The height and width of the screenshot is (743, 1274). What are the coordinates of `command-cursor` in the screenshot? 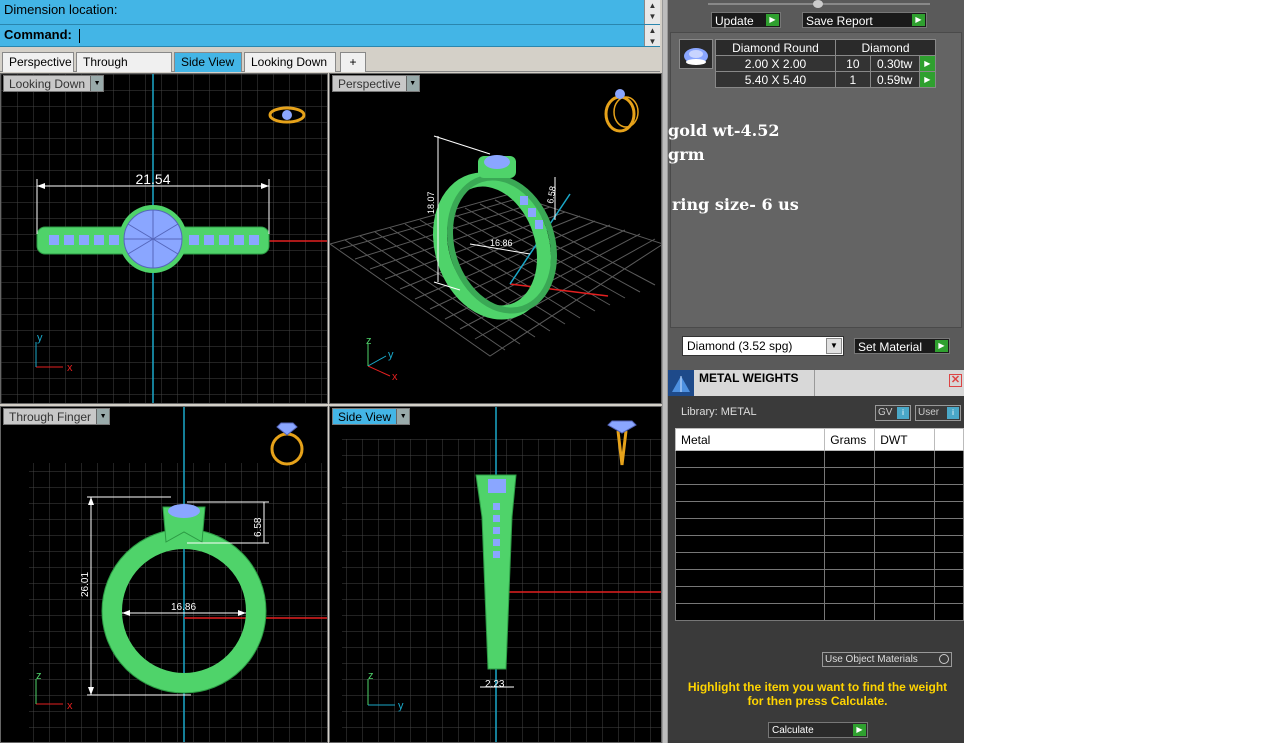 It's located at (79, 35).